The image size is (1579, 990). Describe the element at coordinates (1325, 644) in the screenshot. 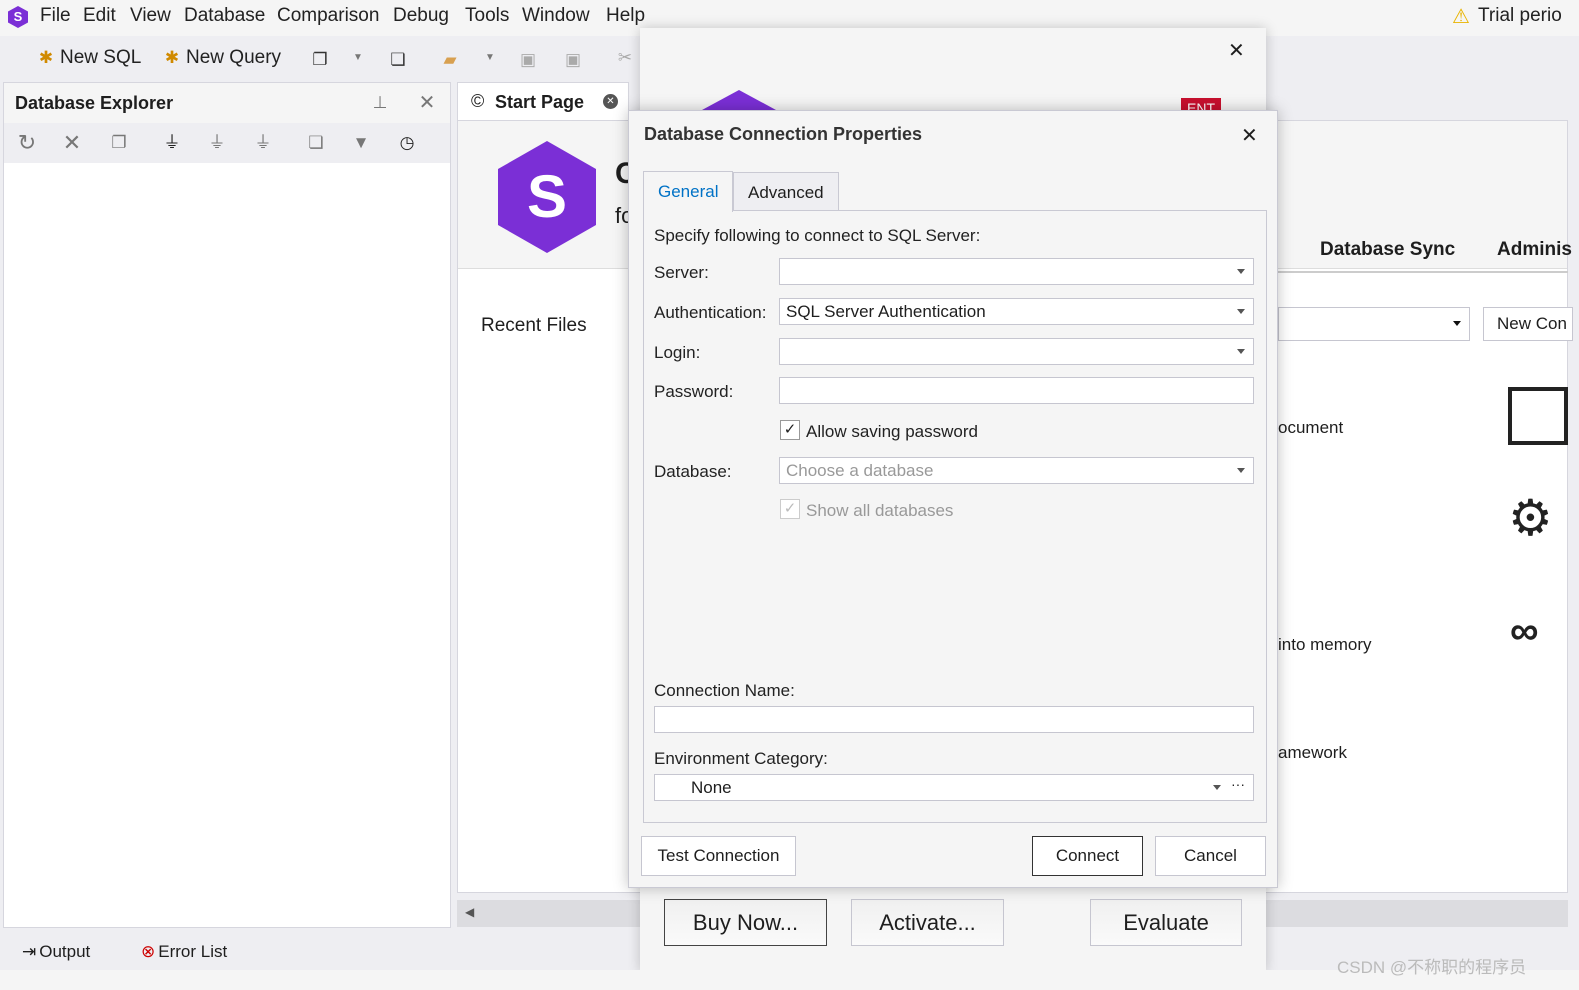

I see `feature-text: into memory` at that location.